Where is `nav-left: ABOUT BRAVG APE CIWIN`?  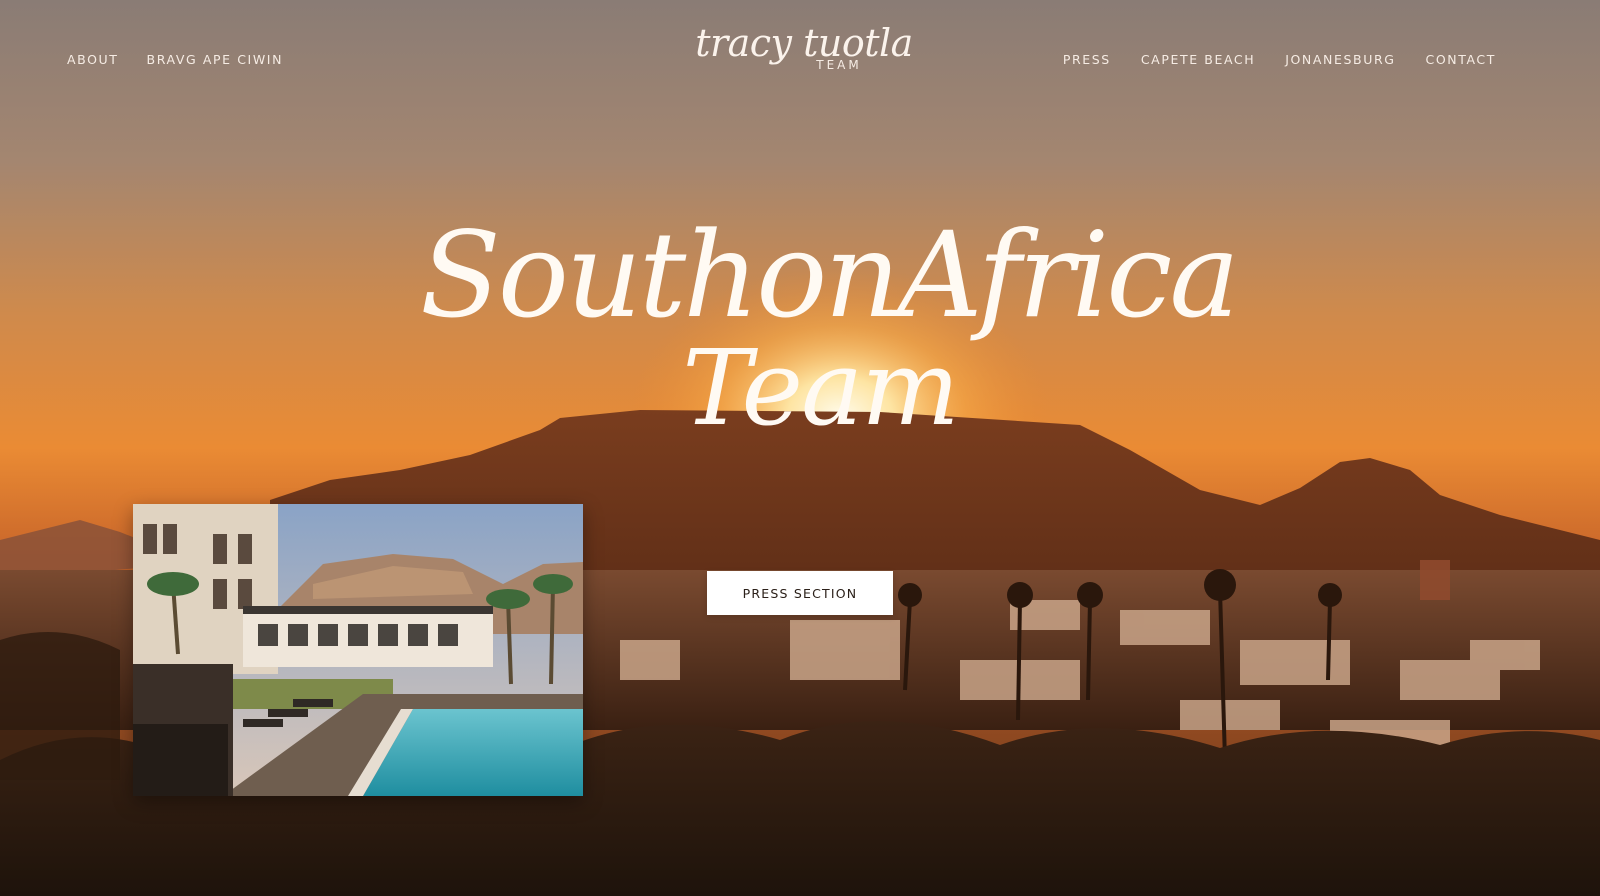 nav-left: ABOUT BRAVG APE CIWIN is located at coordinates (175, 59).